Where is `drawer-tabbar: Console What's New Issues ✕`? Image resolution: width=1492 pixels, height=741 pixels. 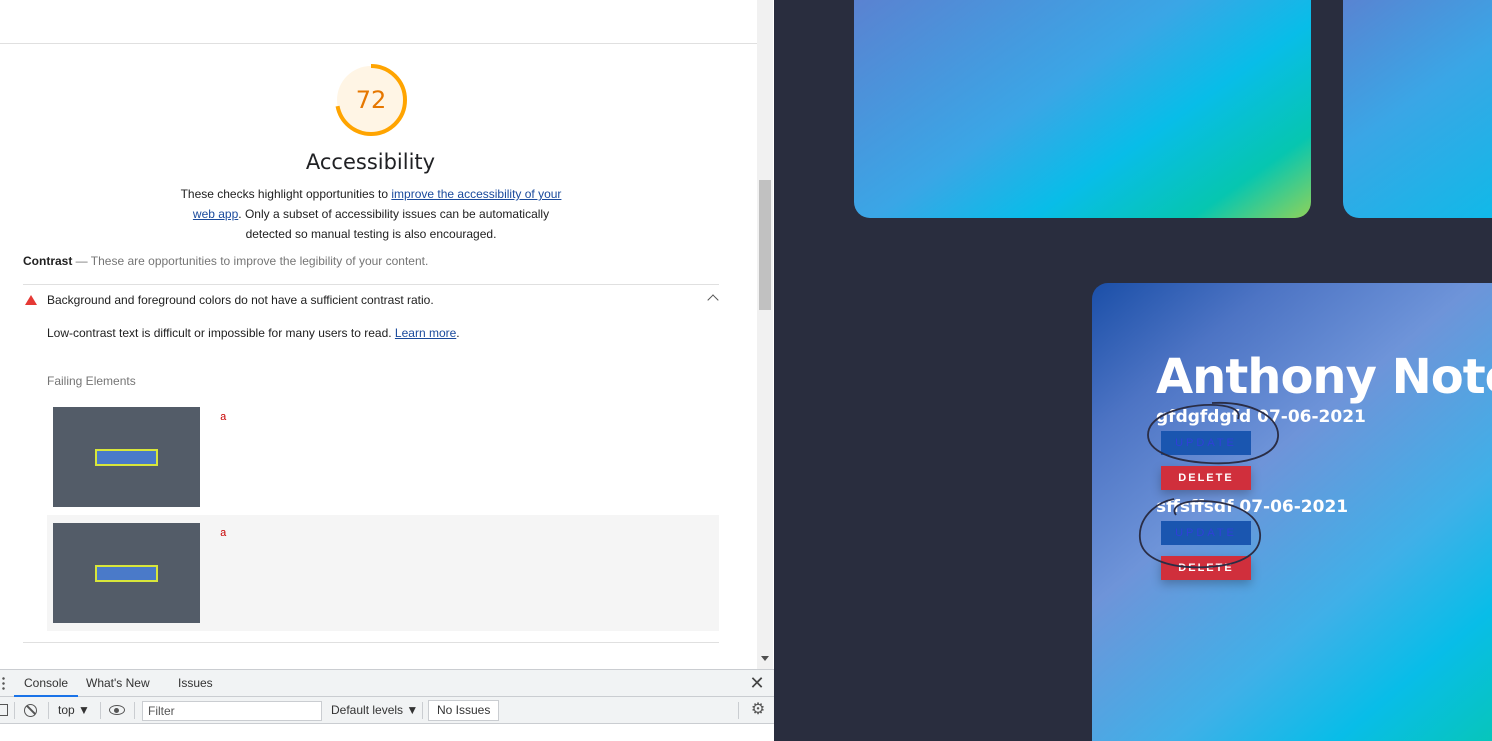 drawer-tabbar: Console What's New Issues ✕ is located at coordinates (387, 683).